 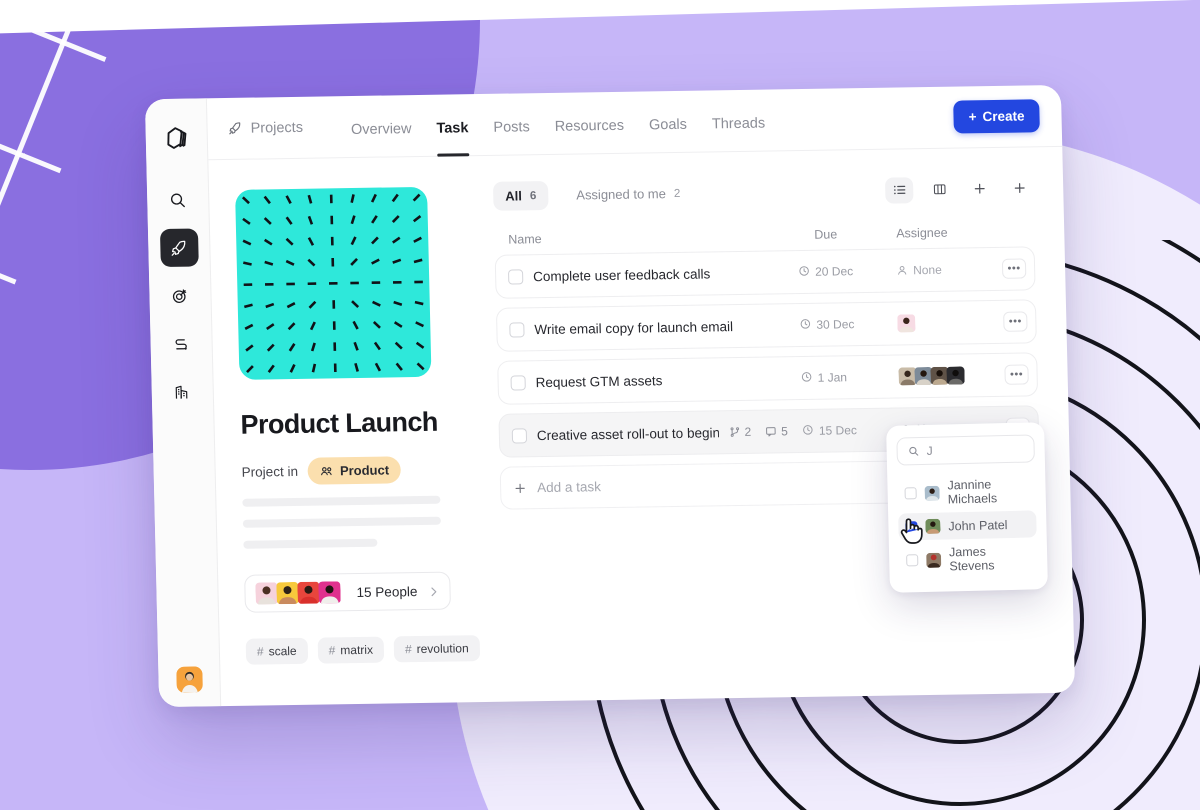 What do you see at coordinates (628, 194) in the screenshot?
I see `filter-assigned-to-me: Assigned to me 2` at bounding box center [628, 194].